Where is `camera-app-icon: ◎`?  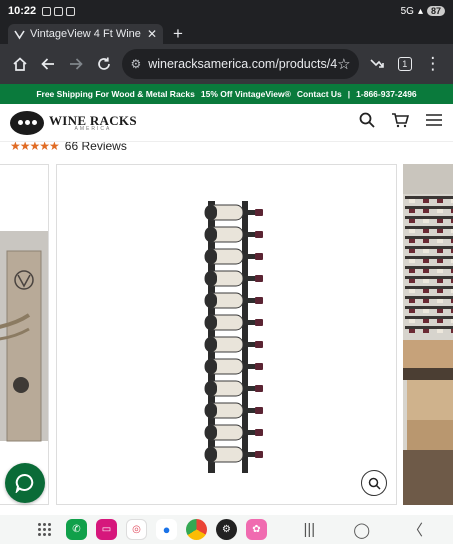 camera-app-icon: ◎ is located at coordinates (136, 529).